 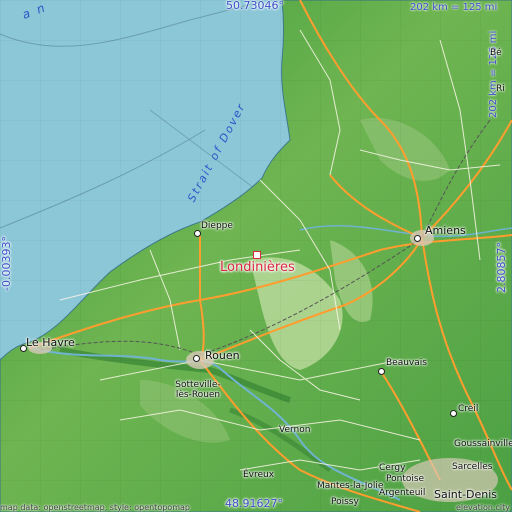 What do you see at coordinates (483, 444) in the screenshot?
I see `city-label-goussainville: Goussainville` at bounding box center [483, 444].